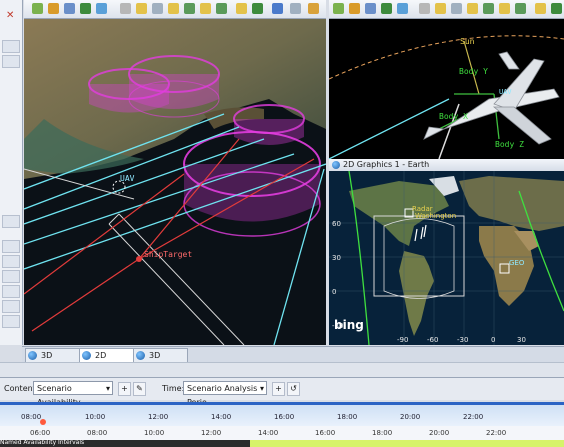 The image size is (564, 447). What do you see at coordinates (139, 259) in the screenshot?
I see `ship-target-marker` at bounding box center [139, 259].